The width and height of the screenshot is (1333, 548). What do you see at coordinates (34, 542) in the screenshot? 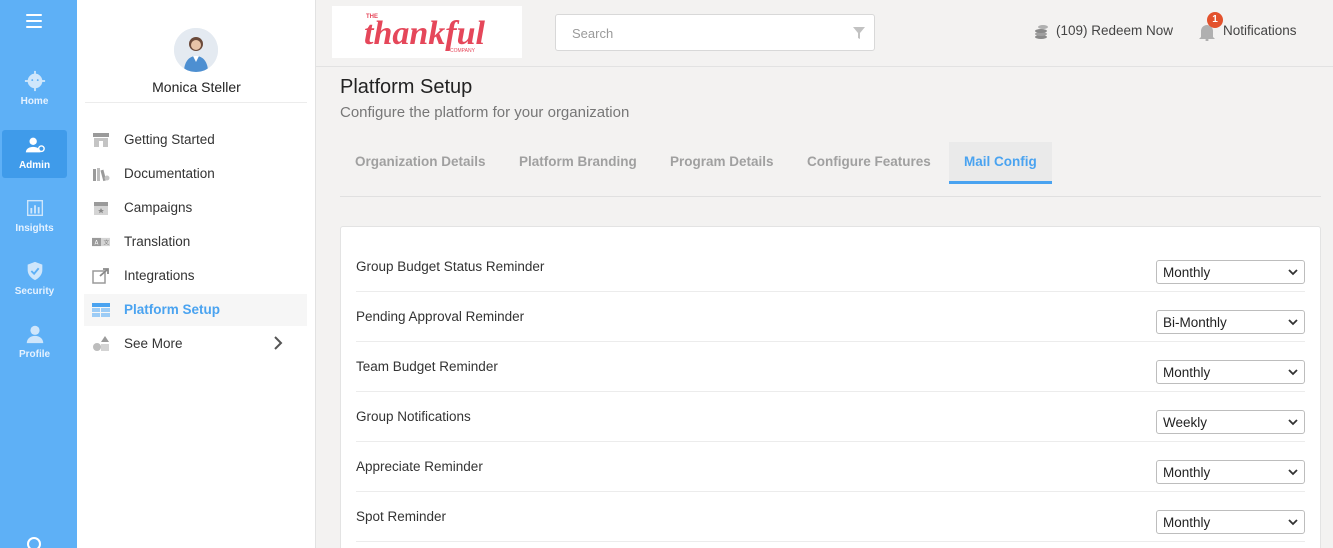
I see `help-icon` at bounding box center [34, 542].